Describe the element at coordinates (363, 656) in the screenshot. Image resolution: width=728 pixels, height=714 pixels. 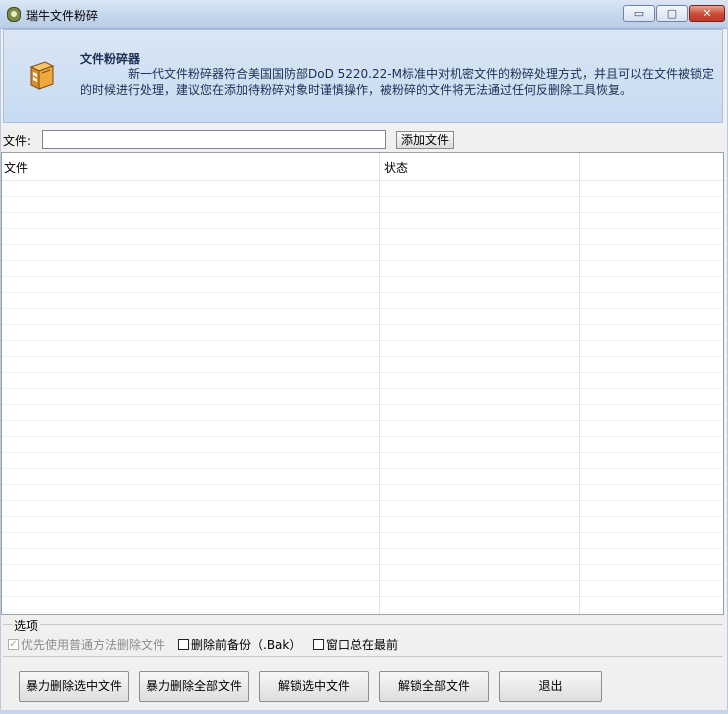
I see `options-group-bottom-line` at that location.